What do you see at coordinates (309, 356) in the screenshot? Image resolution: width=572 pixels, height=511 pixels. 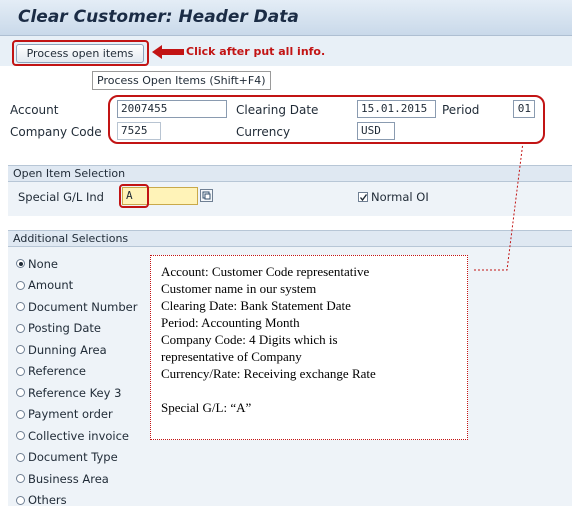 I see `note-line: representative of Company` at bounding box center [309, 356].